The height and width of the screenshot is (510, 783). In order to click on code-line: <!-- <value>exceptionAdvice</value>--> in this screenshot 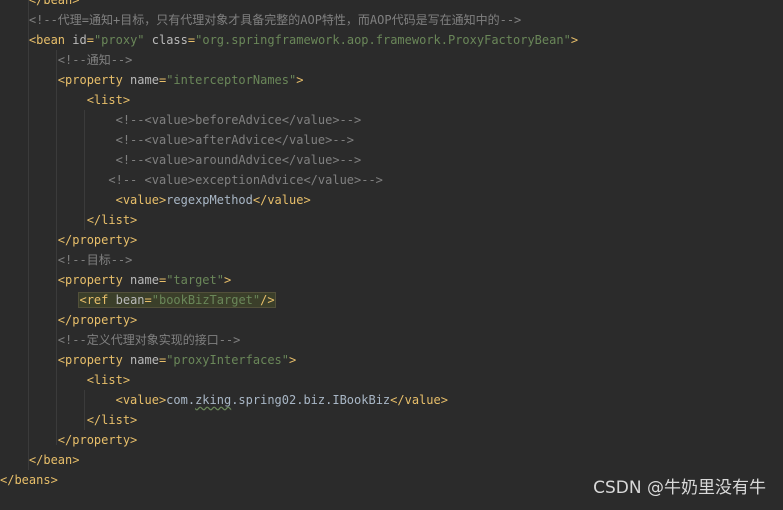, I will do `click(289, 180)`.